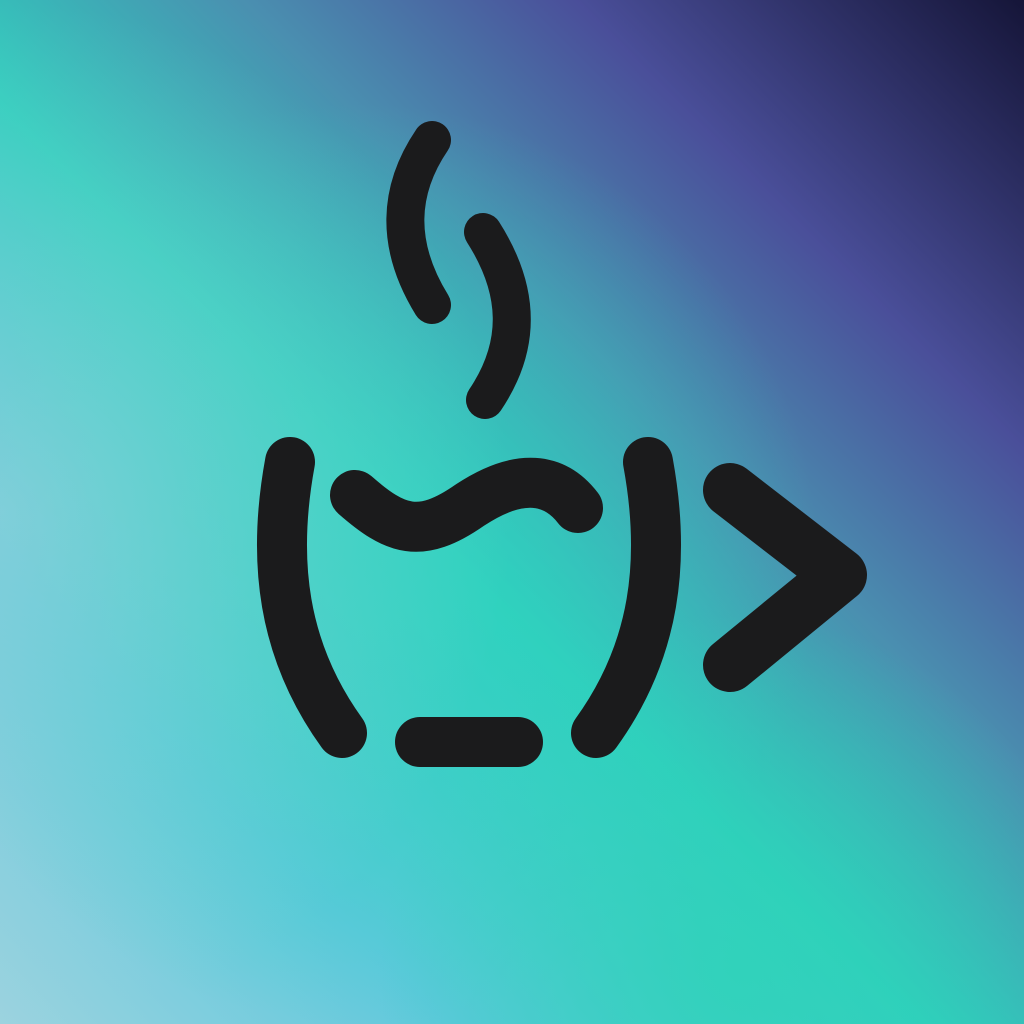 This screenshot has height=1024, width=1024. Describe the element at coordinates (785, 577) in the screenshot. I see `prompt-chevron-icon` at that location.